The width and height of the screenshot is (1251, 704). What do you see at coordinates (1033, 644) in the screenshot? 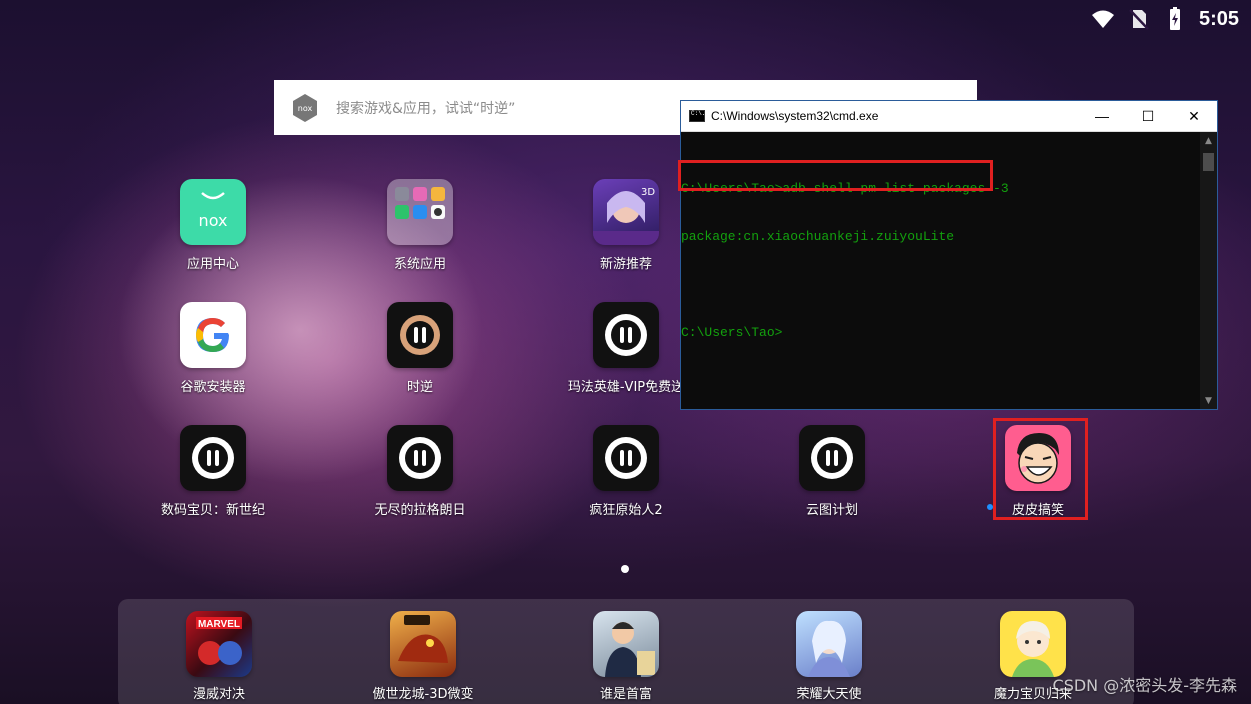
I see `crossgate-icon` at bounding box center [1033, 644].